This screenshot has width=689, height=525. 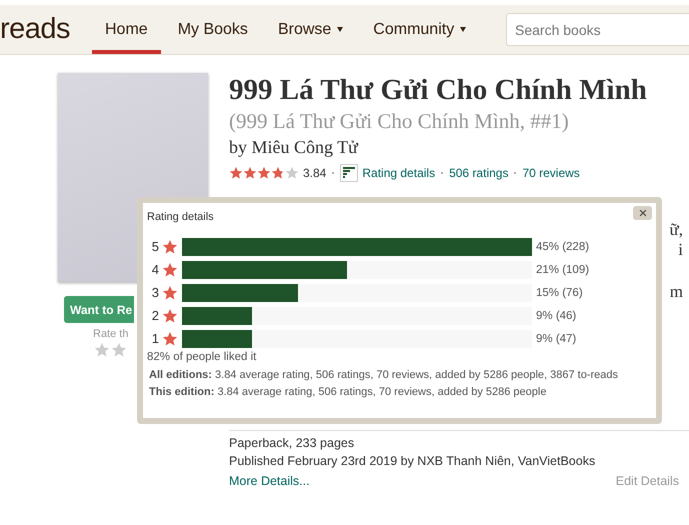 I want to click on author-line: by Miêu Công Tử, so click(x=294, y=147).